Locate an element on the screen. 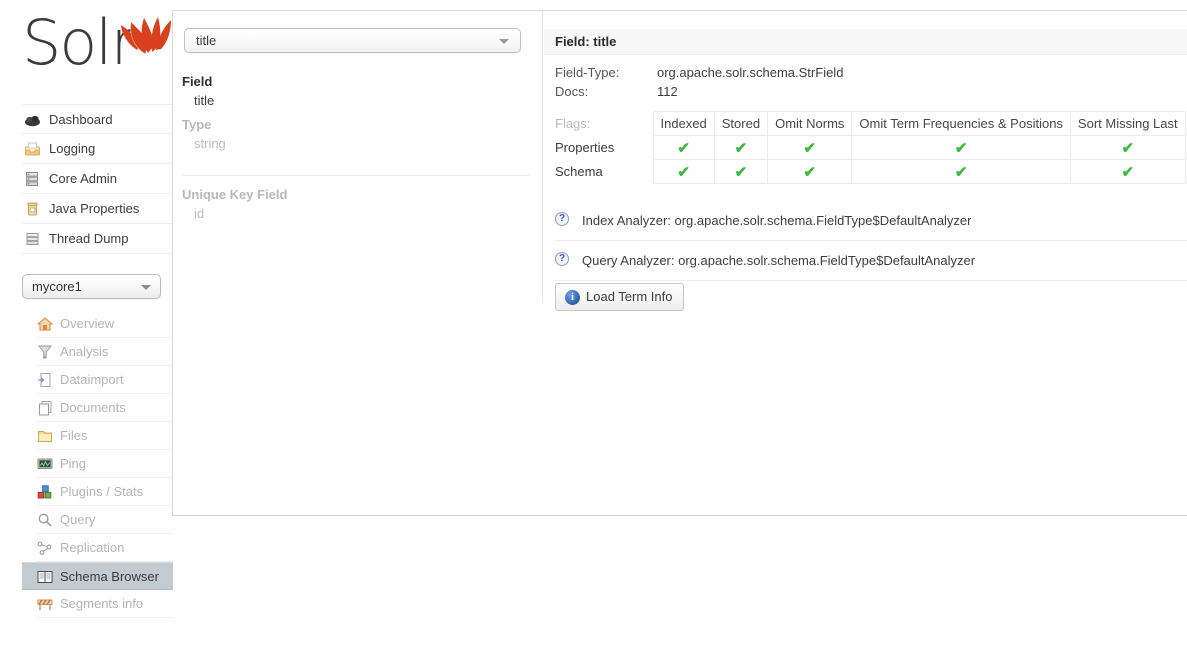 The height and width of the screenshot is (669, 1187). solr-flame-logo-icon is located at coordinates (146, 36).